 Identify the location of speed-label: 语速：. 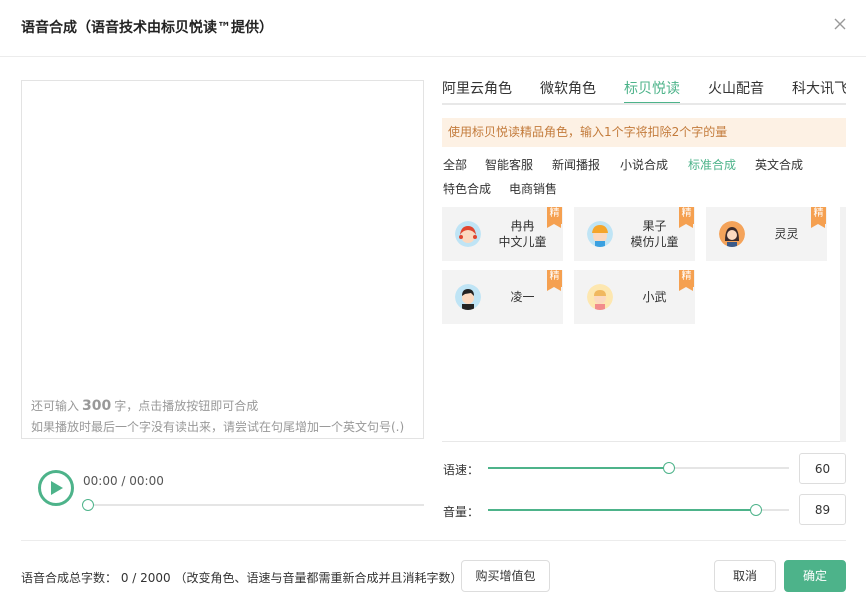
(461, 470).